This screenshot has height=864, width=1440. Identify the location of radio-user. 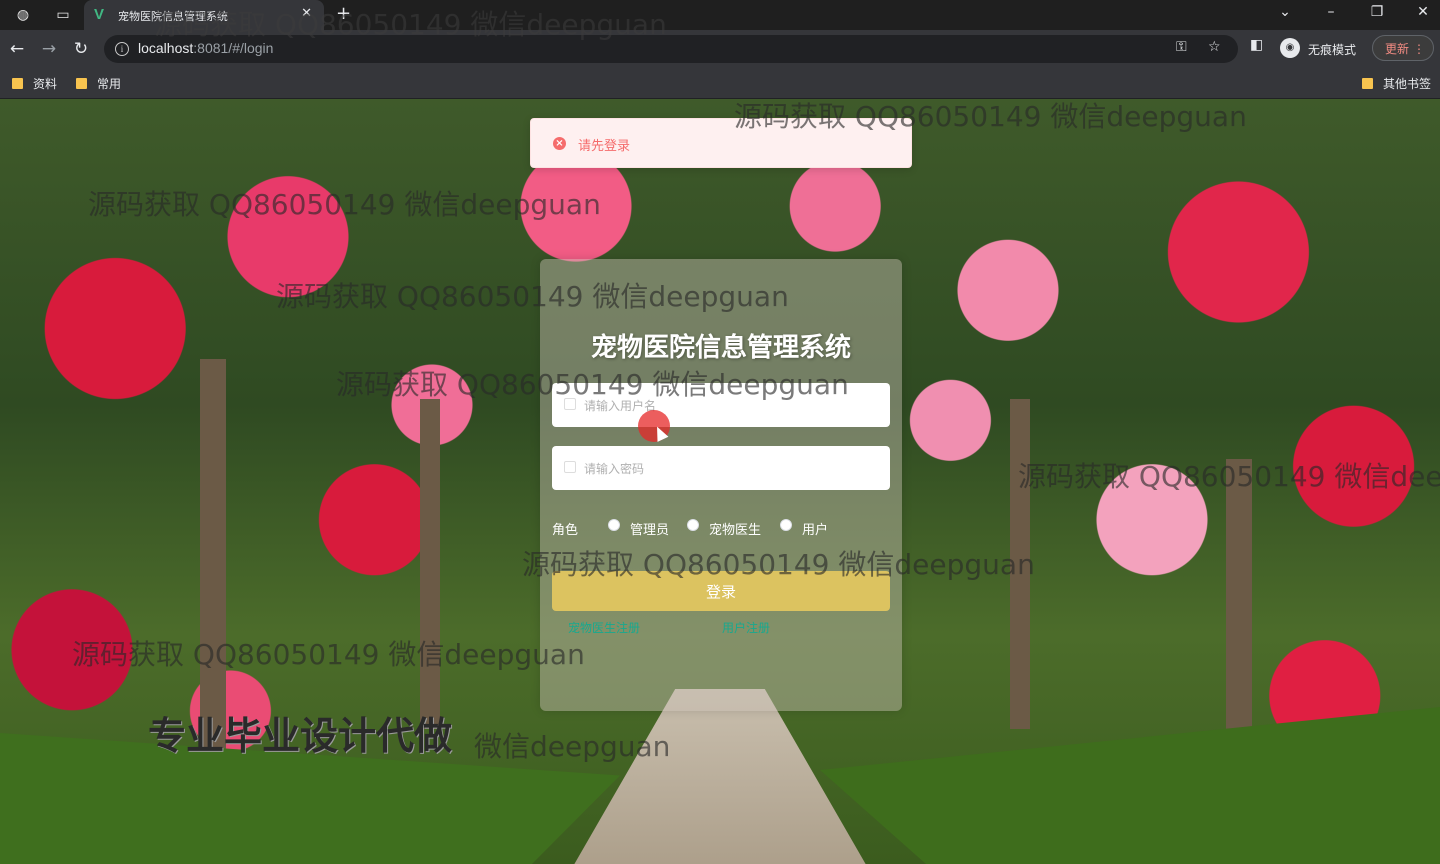
(786, 525).